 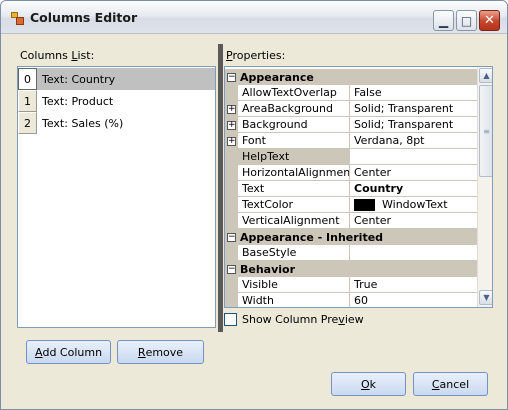 What do you see at coordinates (361, 300) in the screenshot?
I see `property-value-text: 60` at bounding box center [361, 300].